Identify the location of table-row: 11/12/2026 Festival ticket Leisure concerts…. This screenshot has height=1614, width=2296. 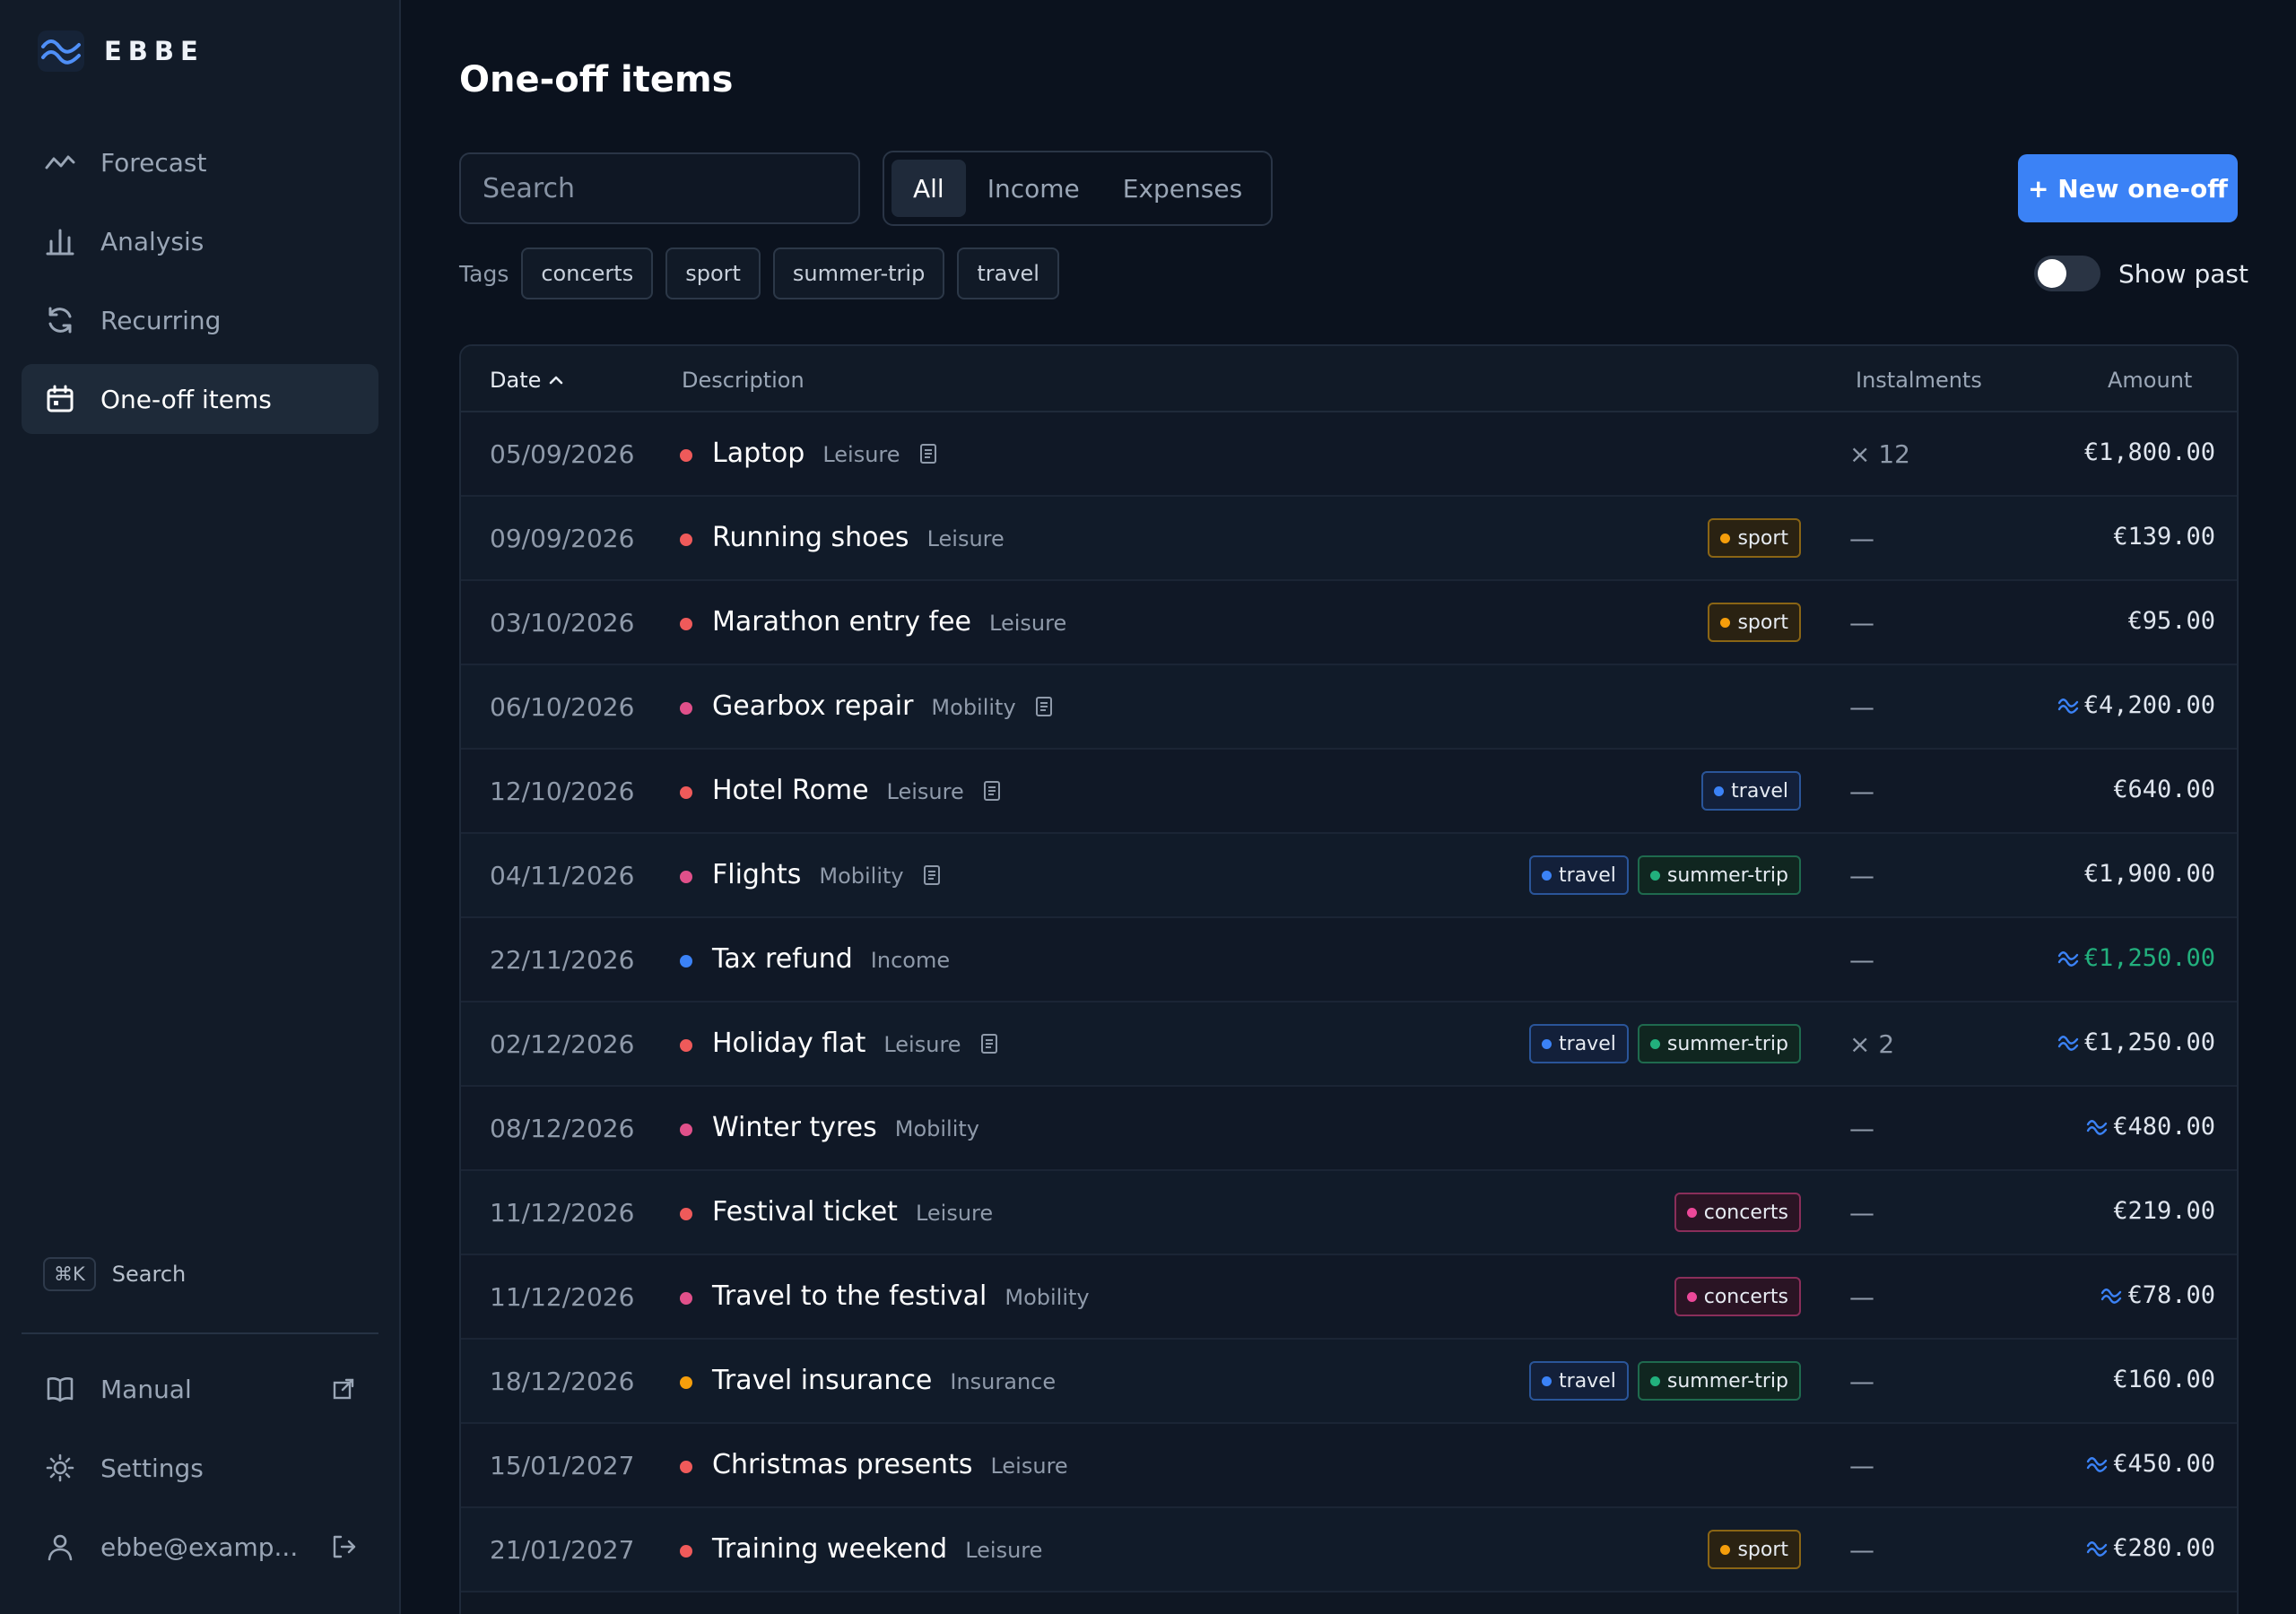
(1349, 1213).